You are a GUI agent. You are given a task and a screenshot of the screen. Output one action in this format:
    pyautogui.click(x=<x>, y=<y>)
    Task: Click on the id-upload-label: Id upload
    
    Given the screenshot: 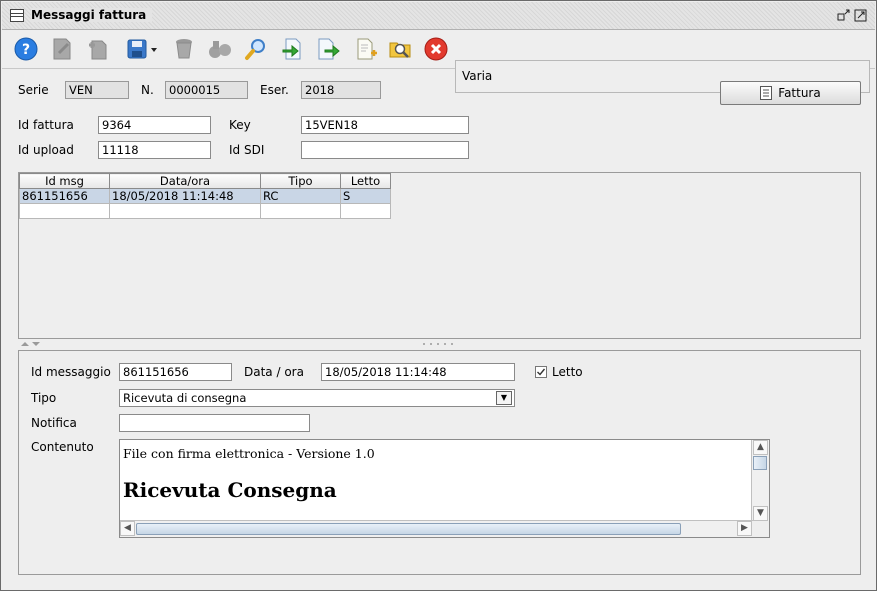 What is the action you would take?
    pyautogui.click(x=46, y=150)
    